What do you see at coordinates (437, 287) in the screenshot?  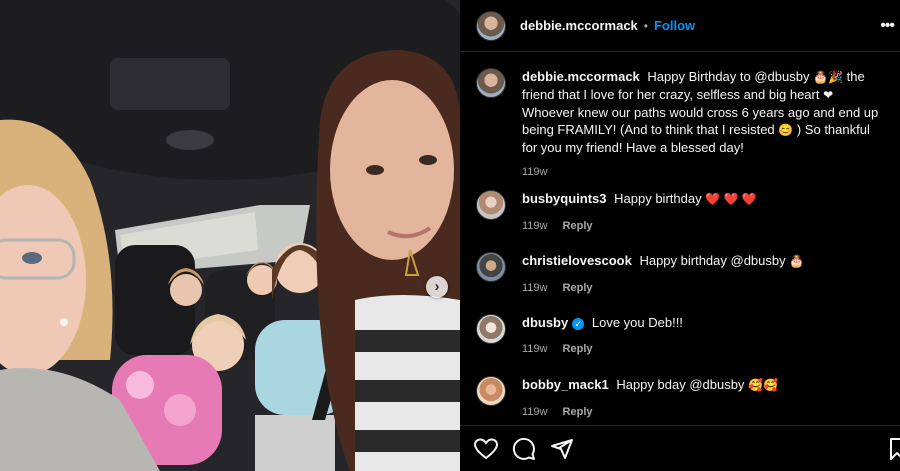 I see `carousel-next-button: ›` at bounding box center [437, 287].